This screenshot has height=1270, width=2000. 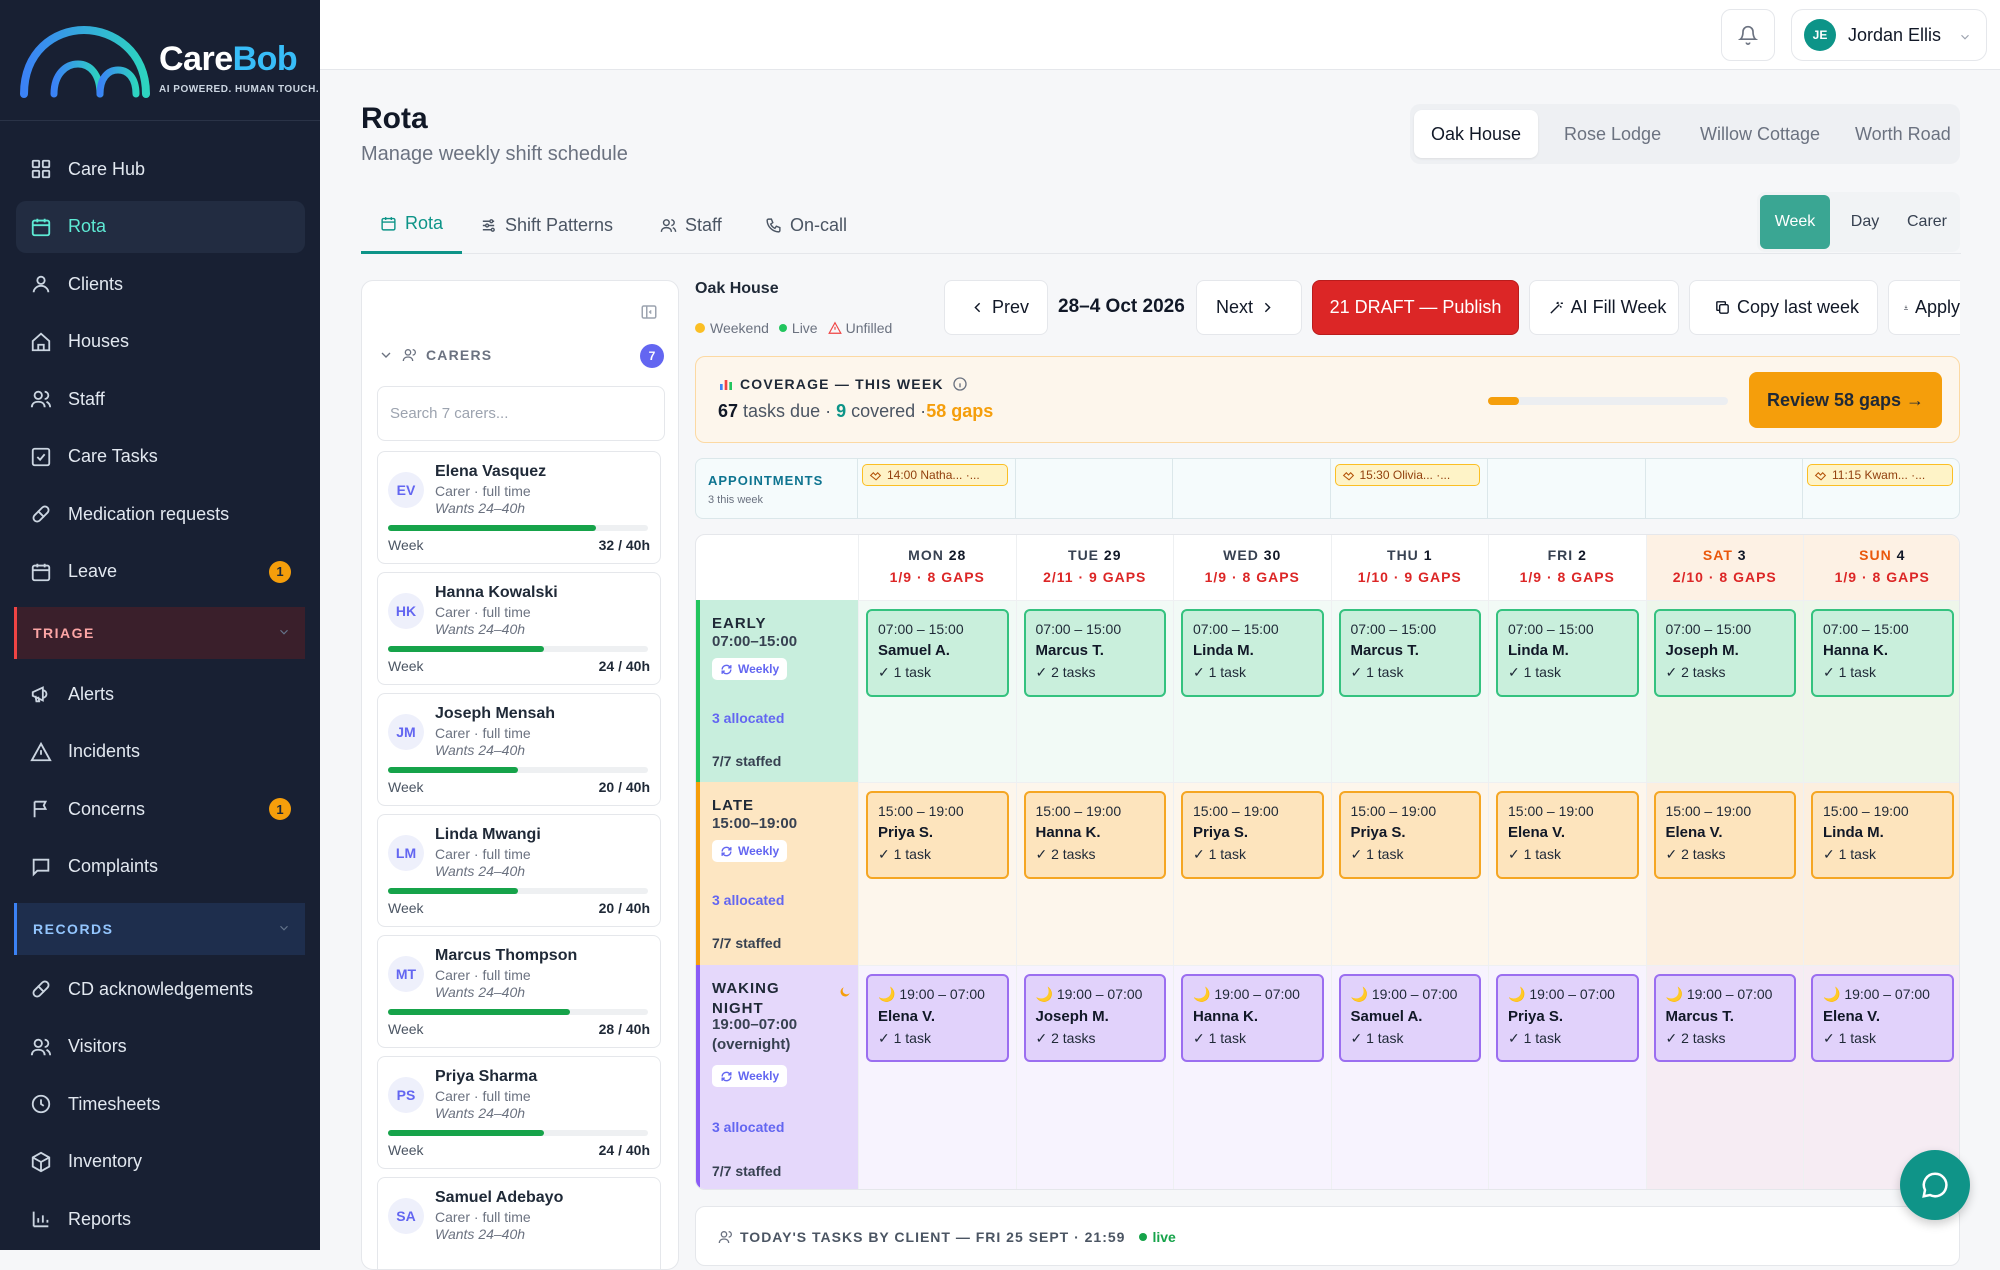 What do you see at coordinates (937, 567) in the screenshot?
I see `day-header-mon: MON 28 1/9 · 8 GAPS` at bounding box center [937, 567].